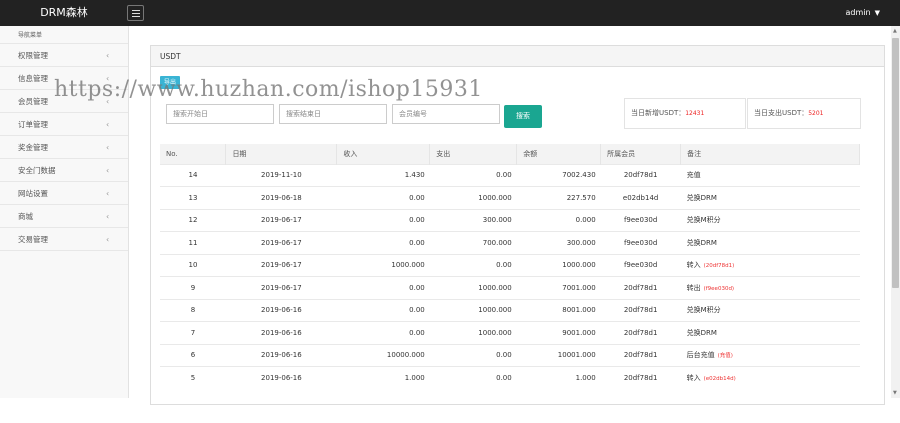 Image resolution: width=900 pixels, height=423 pixels. I want to click on watermark-text: https://www.huzhan.com/ishop15931, so click(268, 89).